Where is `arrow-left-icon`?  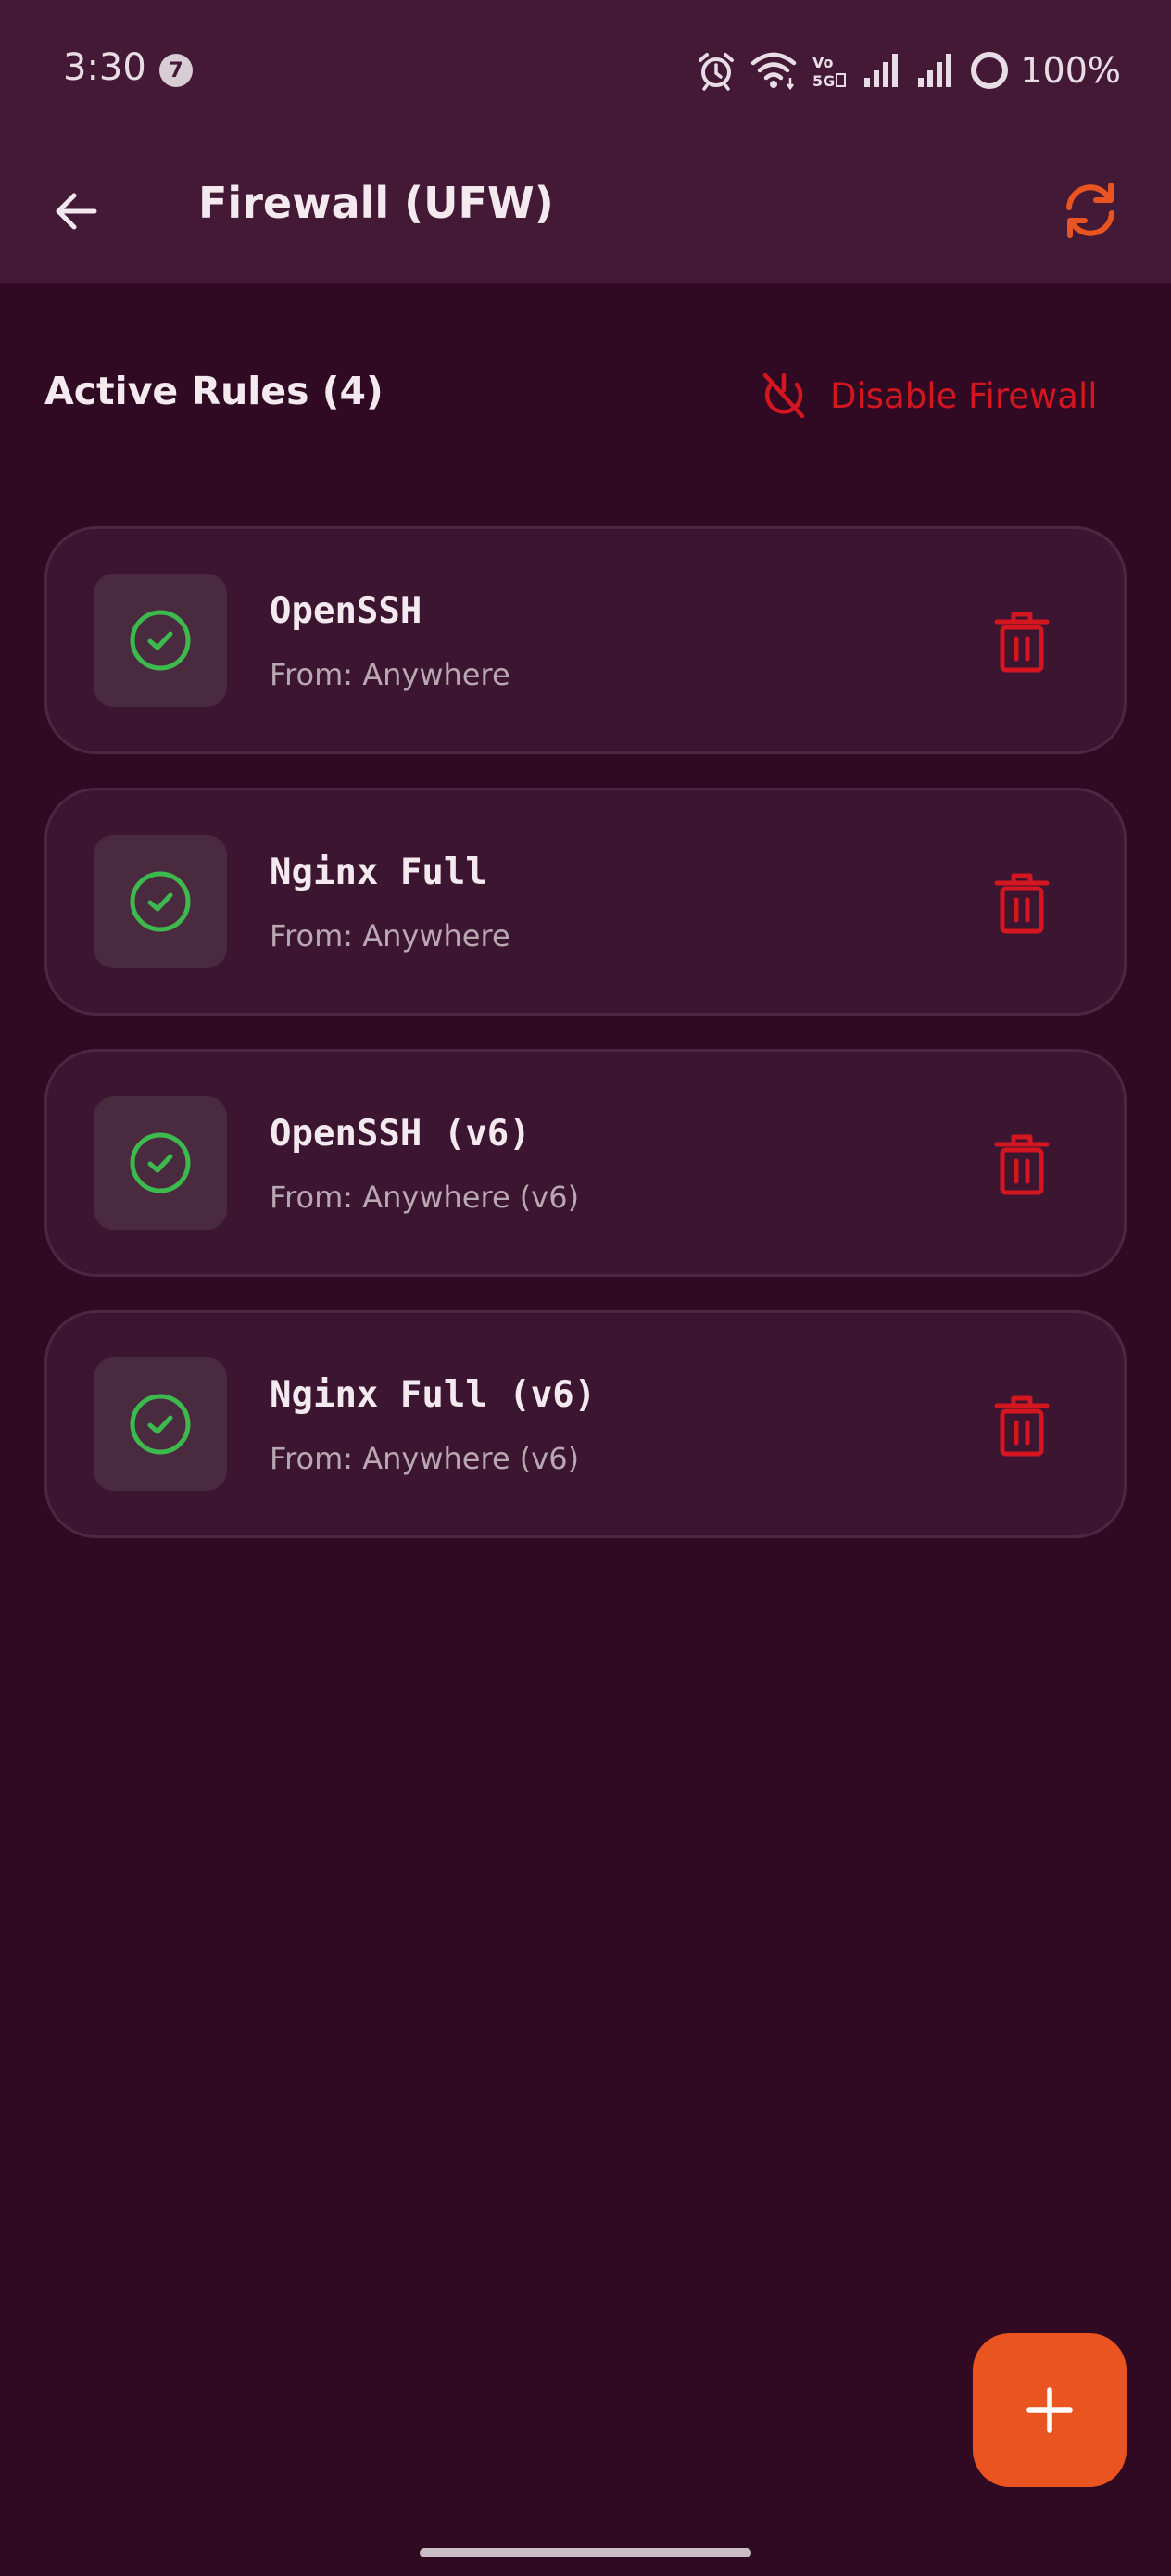 arrow-left-icon is located at coordinates (77, 211).